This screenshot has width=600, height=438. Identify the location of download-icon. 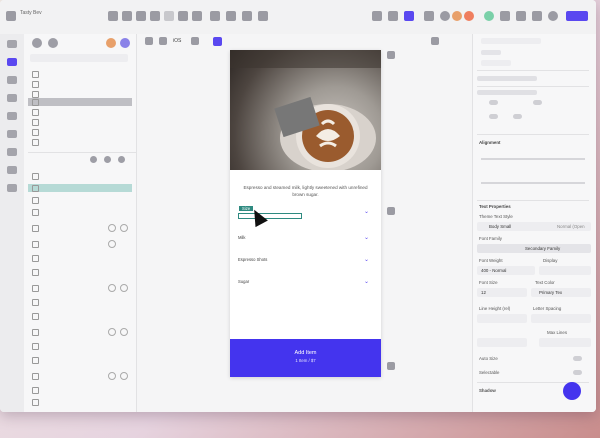
(537, 16).